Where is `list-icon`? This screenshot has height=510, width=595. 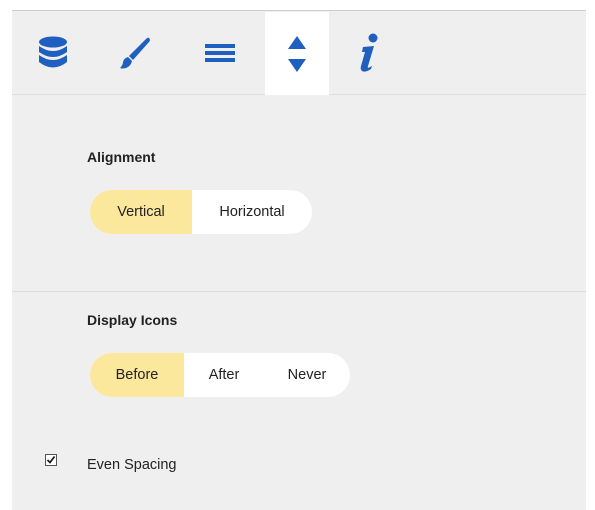
list-icon is located at coordinates (220, 53).